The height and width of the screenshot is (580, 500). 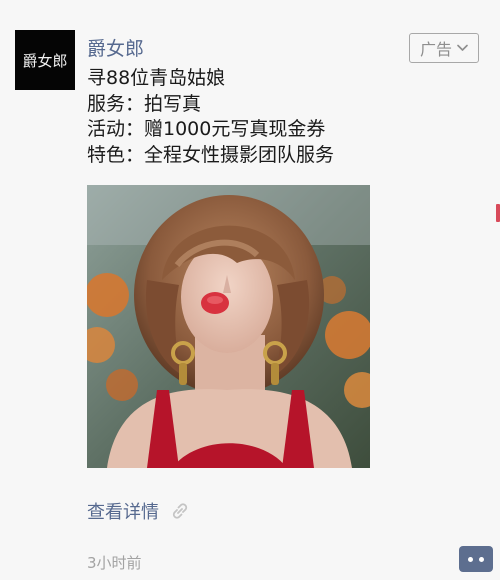 I want to click on edge-indicator, so click(x=498, y=213).